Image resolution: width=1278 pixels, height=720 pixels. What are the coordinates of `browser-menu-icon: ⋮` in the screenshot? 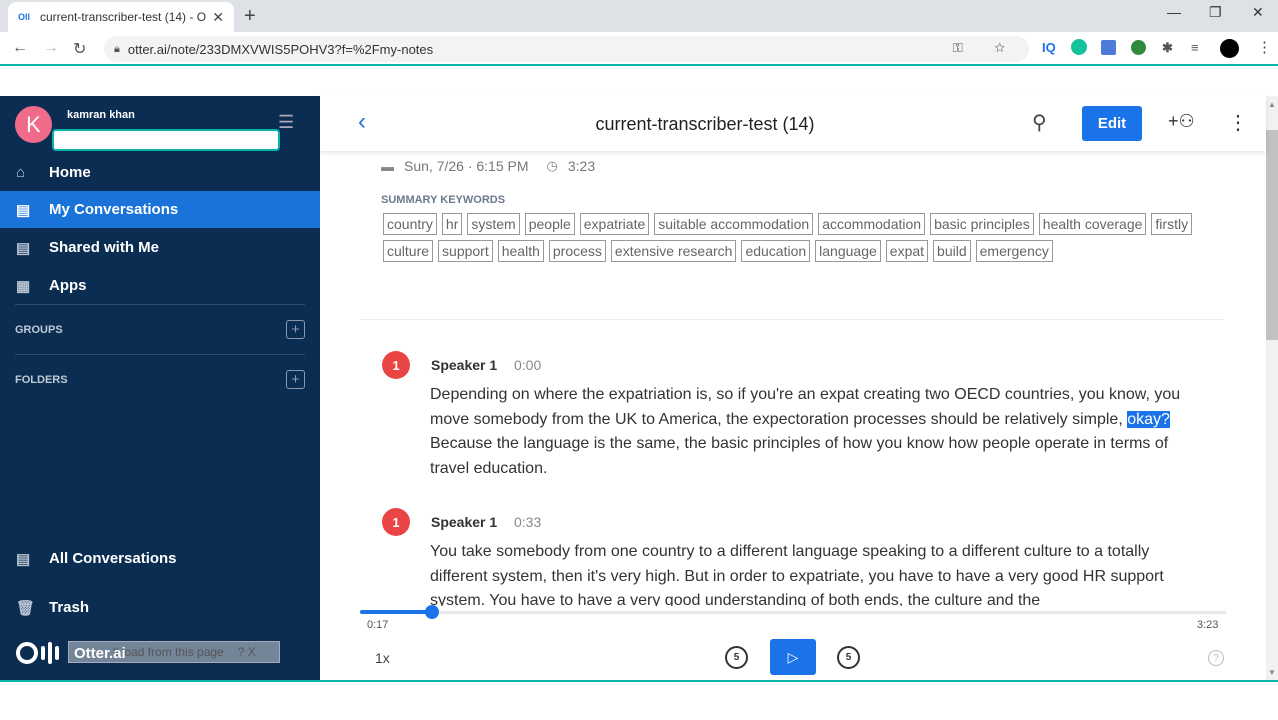 It's located at (1264, 47).